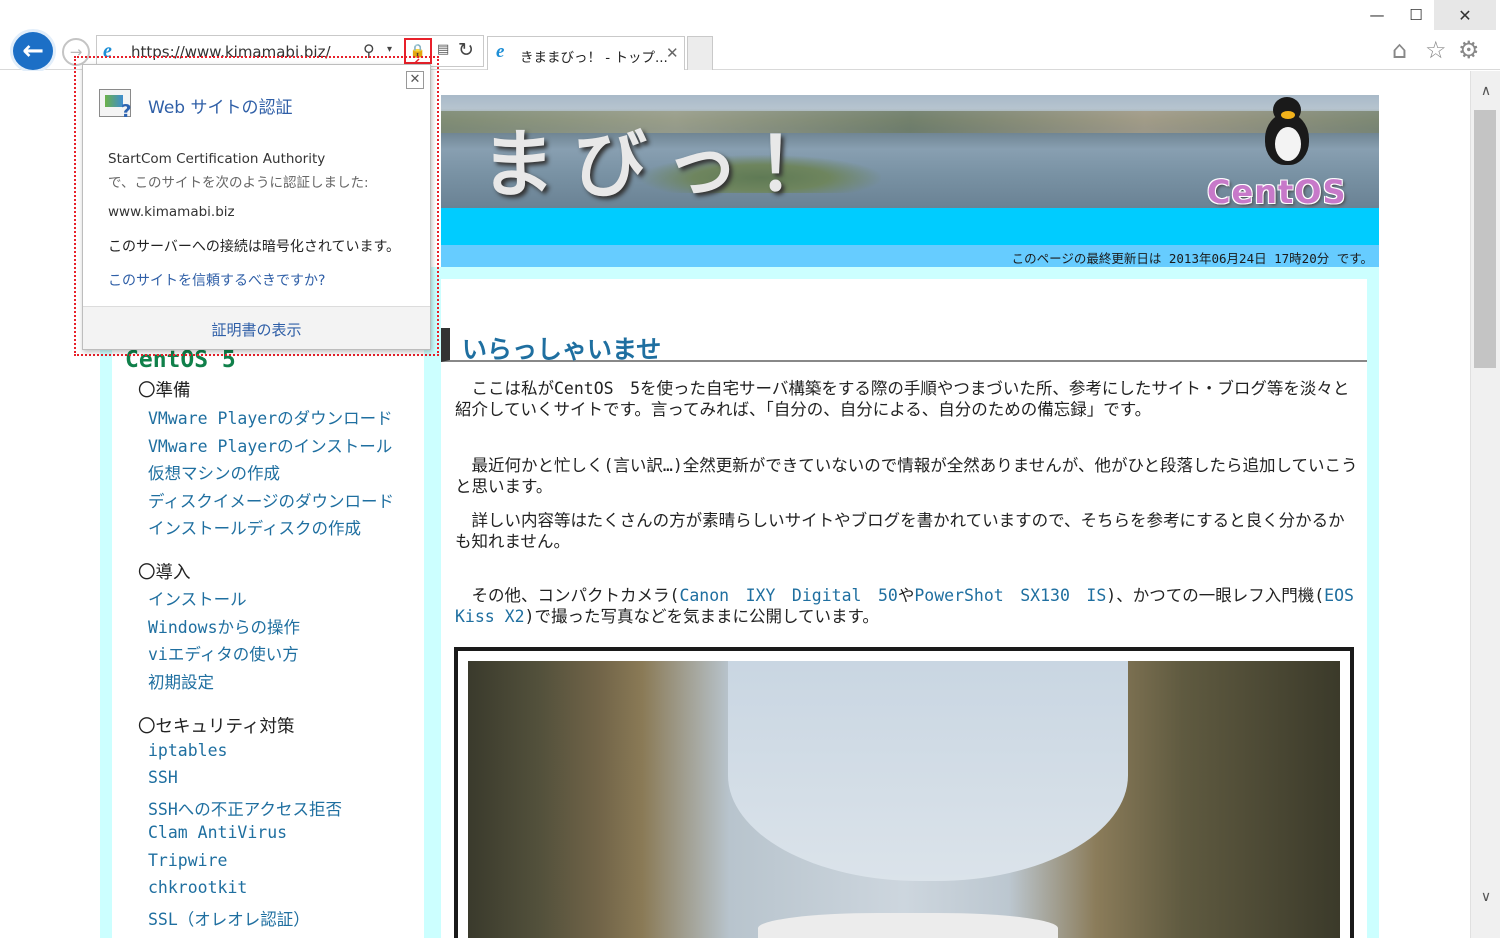 This screenshot has width=1500, height=938. I want to click on centos-logo-text: CentOS, so click(1277, 190).